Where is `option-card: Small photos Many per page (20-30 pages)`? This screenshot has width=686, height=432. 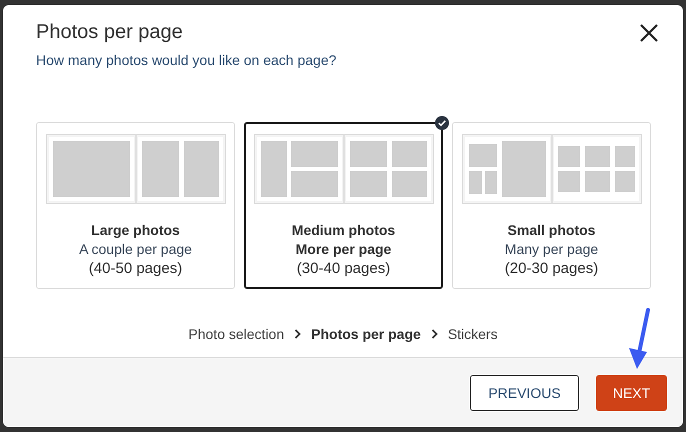
option-card: Small photos Many per page (20-30 pages) is located at coordinates (551, 205).